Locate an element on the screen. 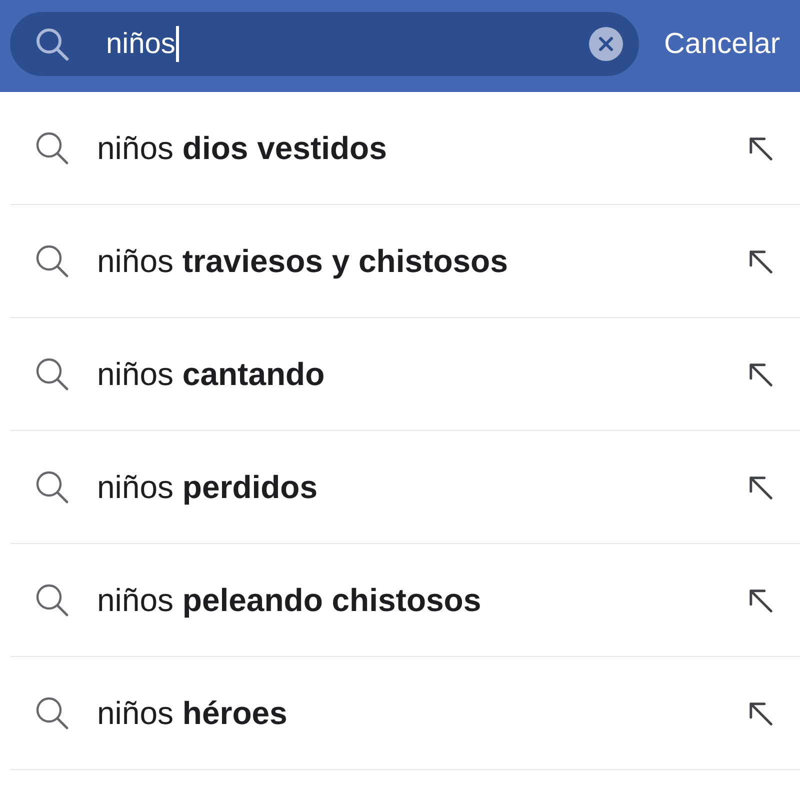  cancel-button: Cancelar is located at coordinates (722, 44).